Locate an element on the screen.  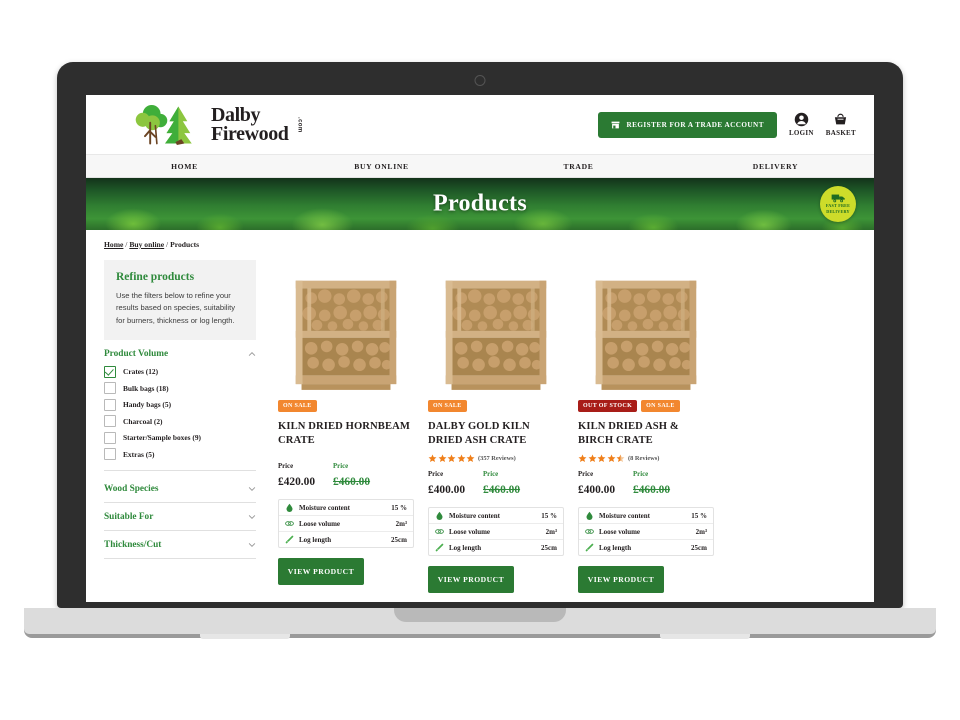
filter-option-bulk-bags: Bulk bags (18) is located at coordinates (180, 388).